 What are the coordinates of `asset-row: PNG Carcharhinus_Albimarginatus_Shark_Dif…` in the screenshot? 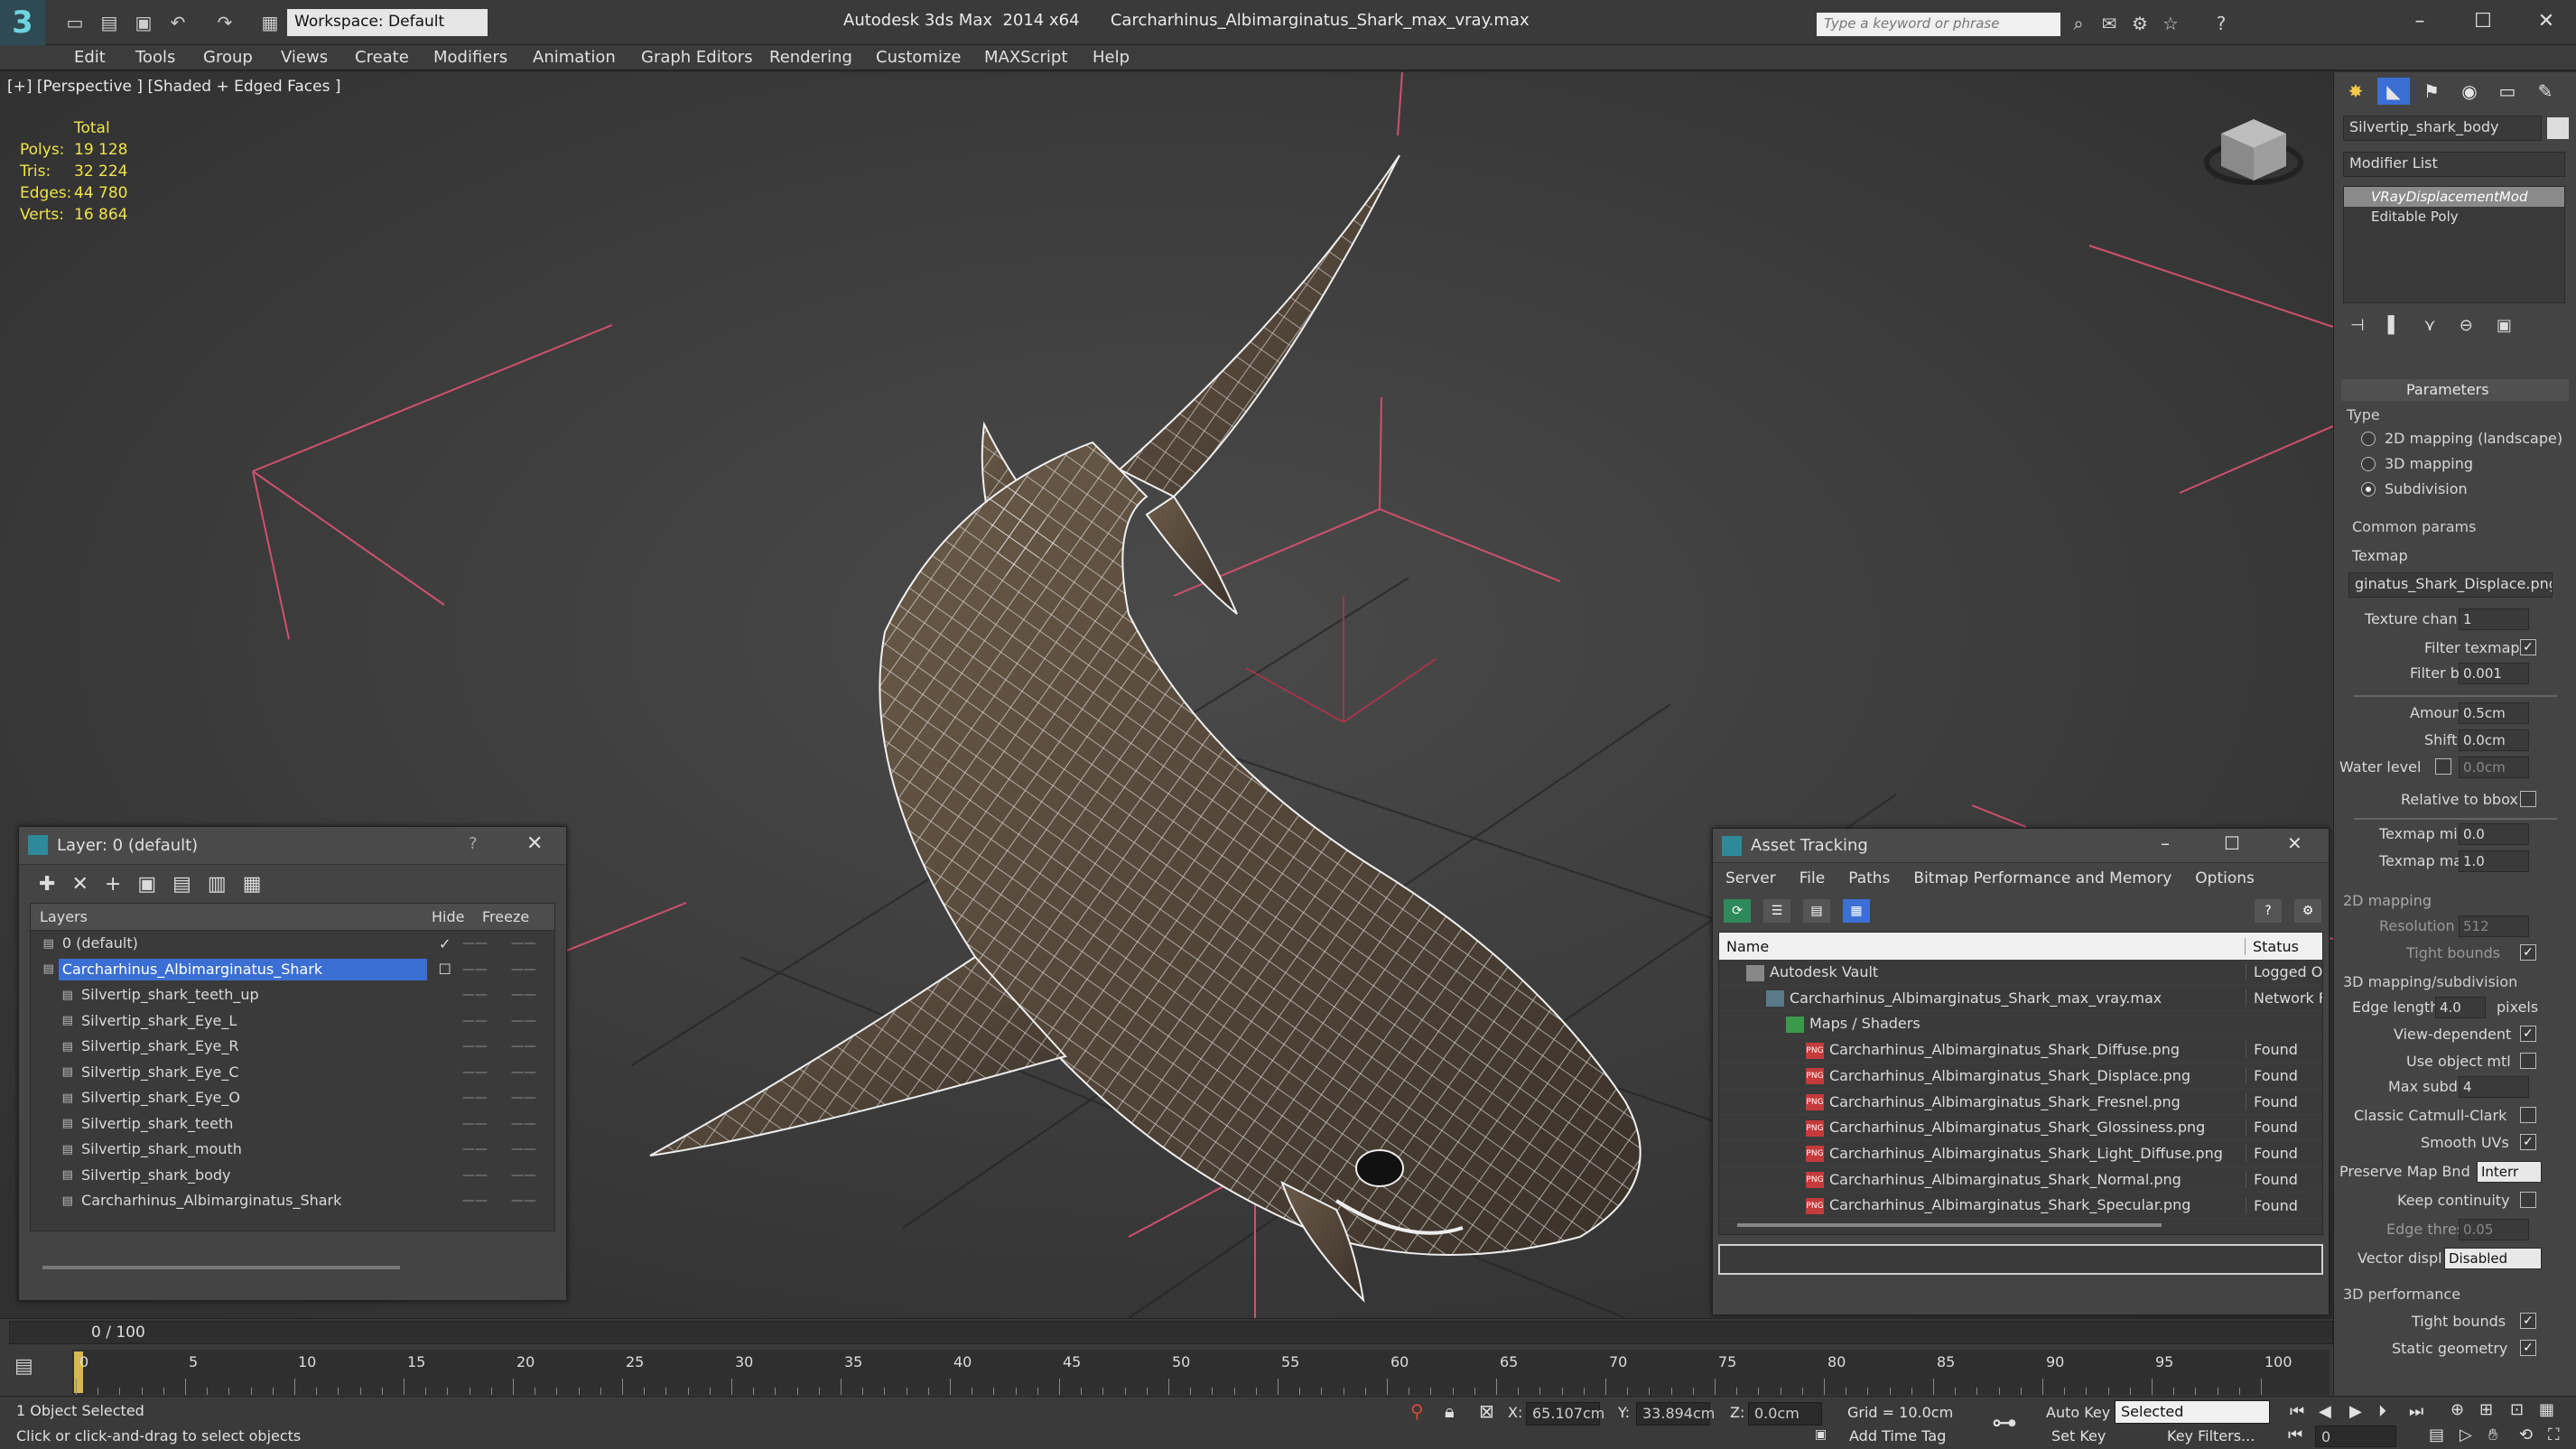 It's located at (2020, 1050).